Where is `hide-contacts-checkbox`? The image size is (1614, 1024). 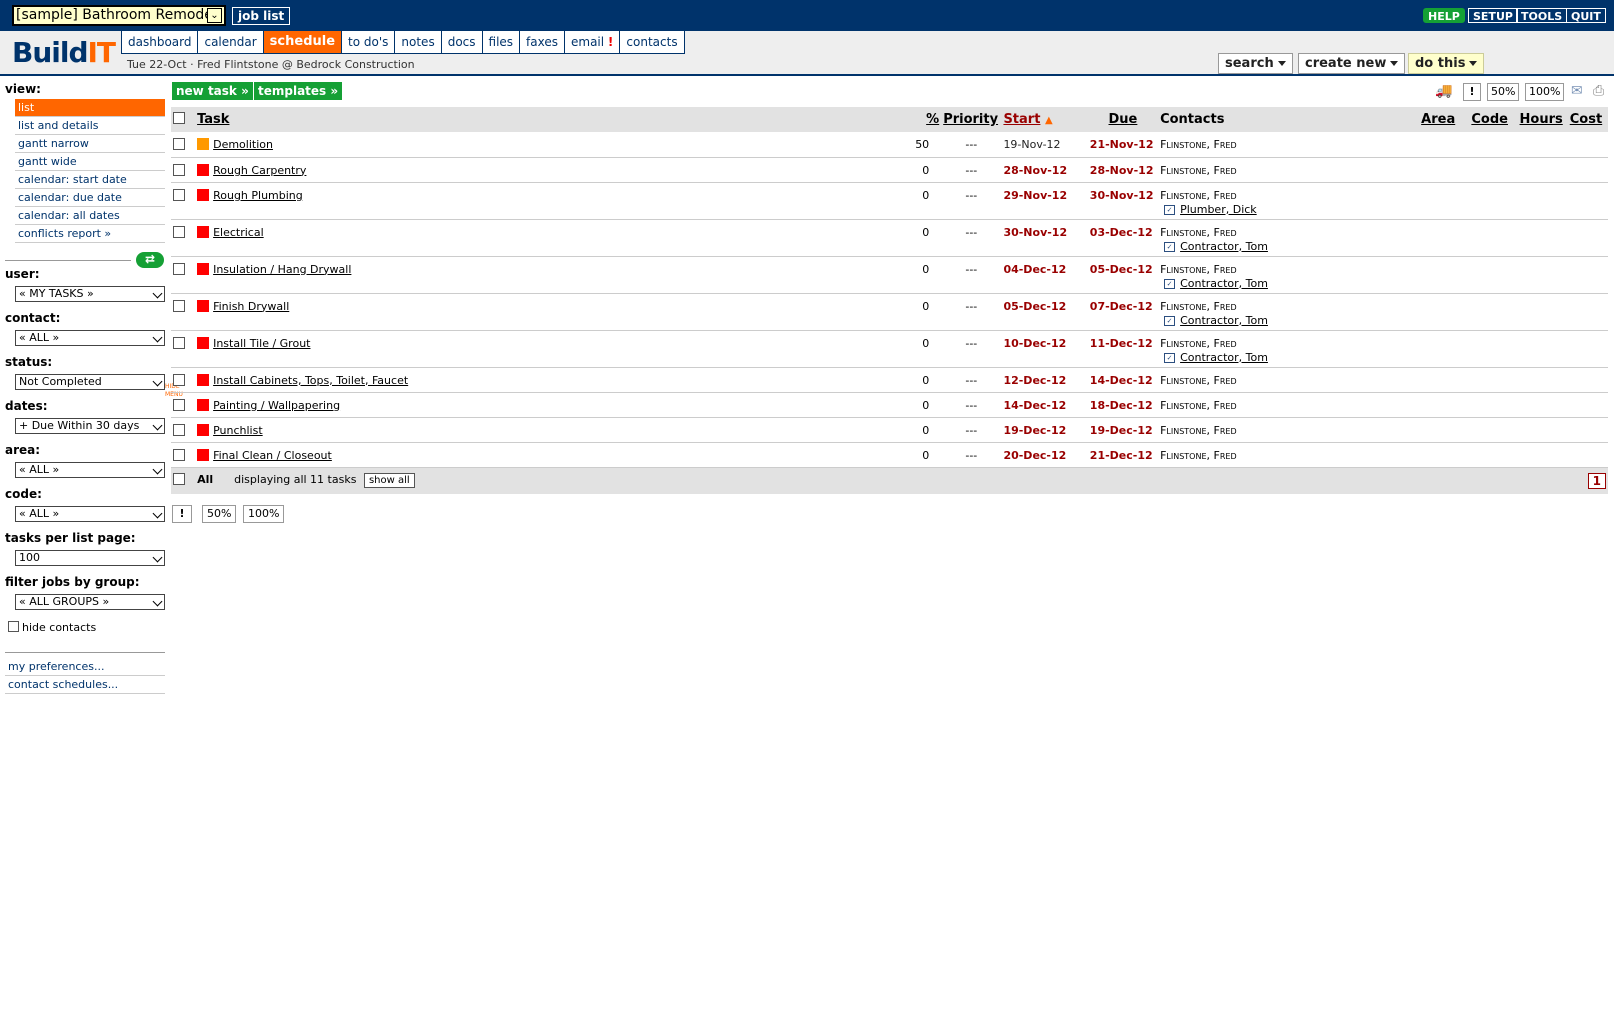 hide-contacts-checkbox is located at coordinates (13, 626).